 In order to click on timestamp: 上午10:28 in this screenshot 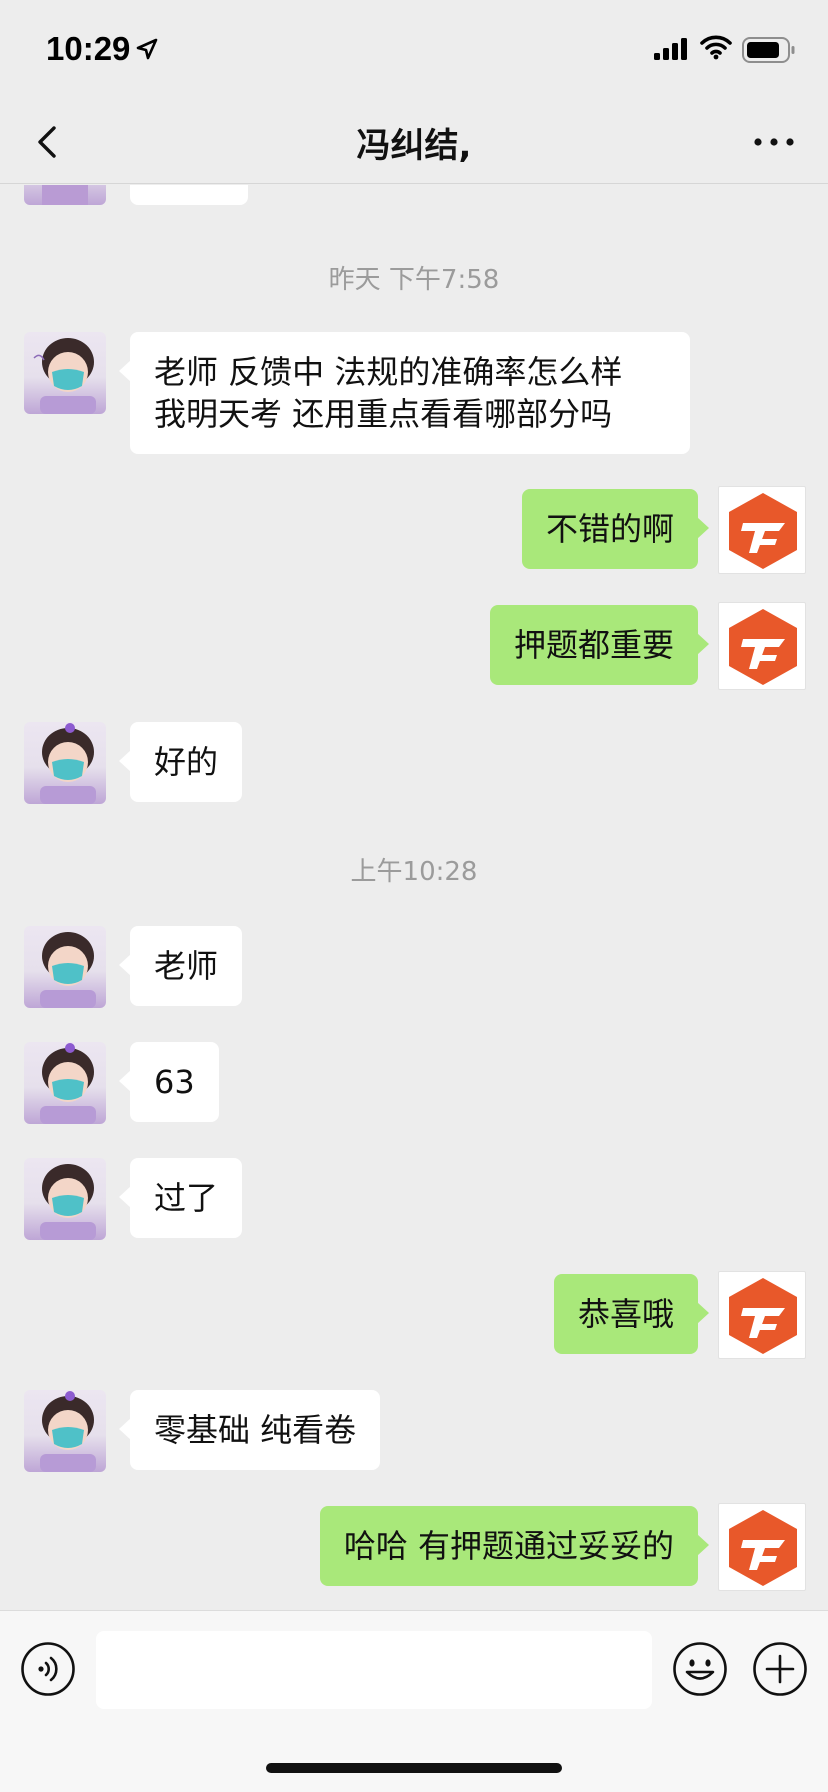, I will do `click(414, 872)`.